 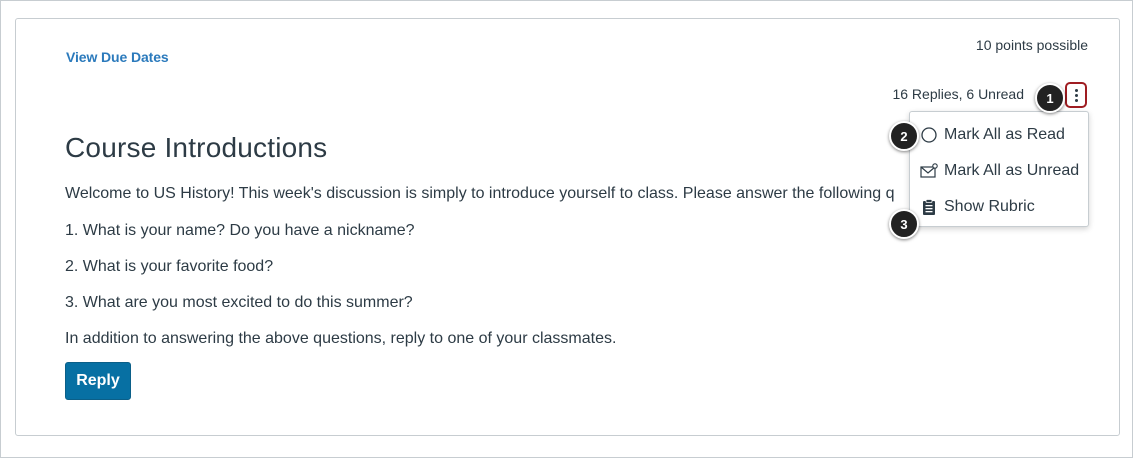 I want to click on menu-item-mark-all-unread: Mark All as Unread, so click(x=999, y=171).